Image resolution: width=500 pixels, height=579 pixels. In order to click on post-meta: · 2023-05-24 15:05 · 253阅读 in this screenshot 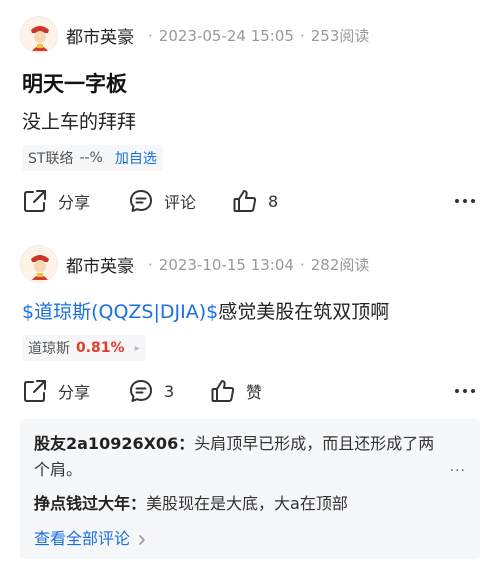, I will do `click(259, 35)`.